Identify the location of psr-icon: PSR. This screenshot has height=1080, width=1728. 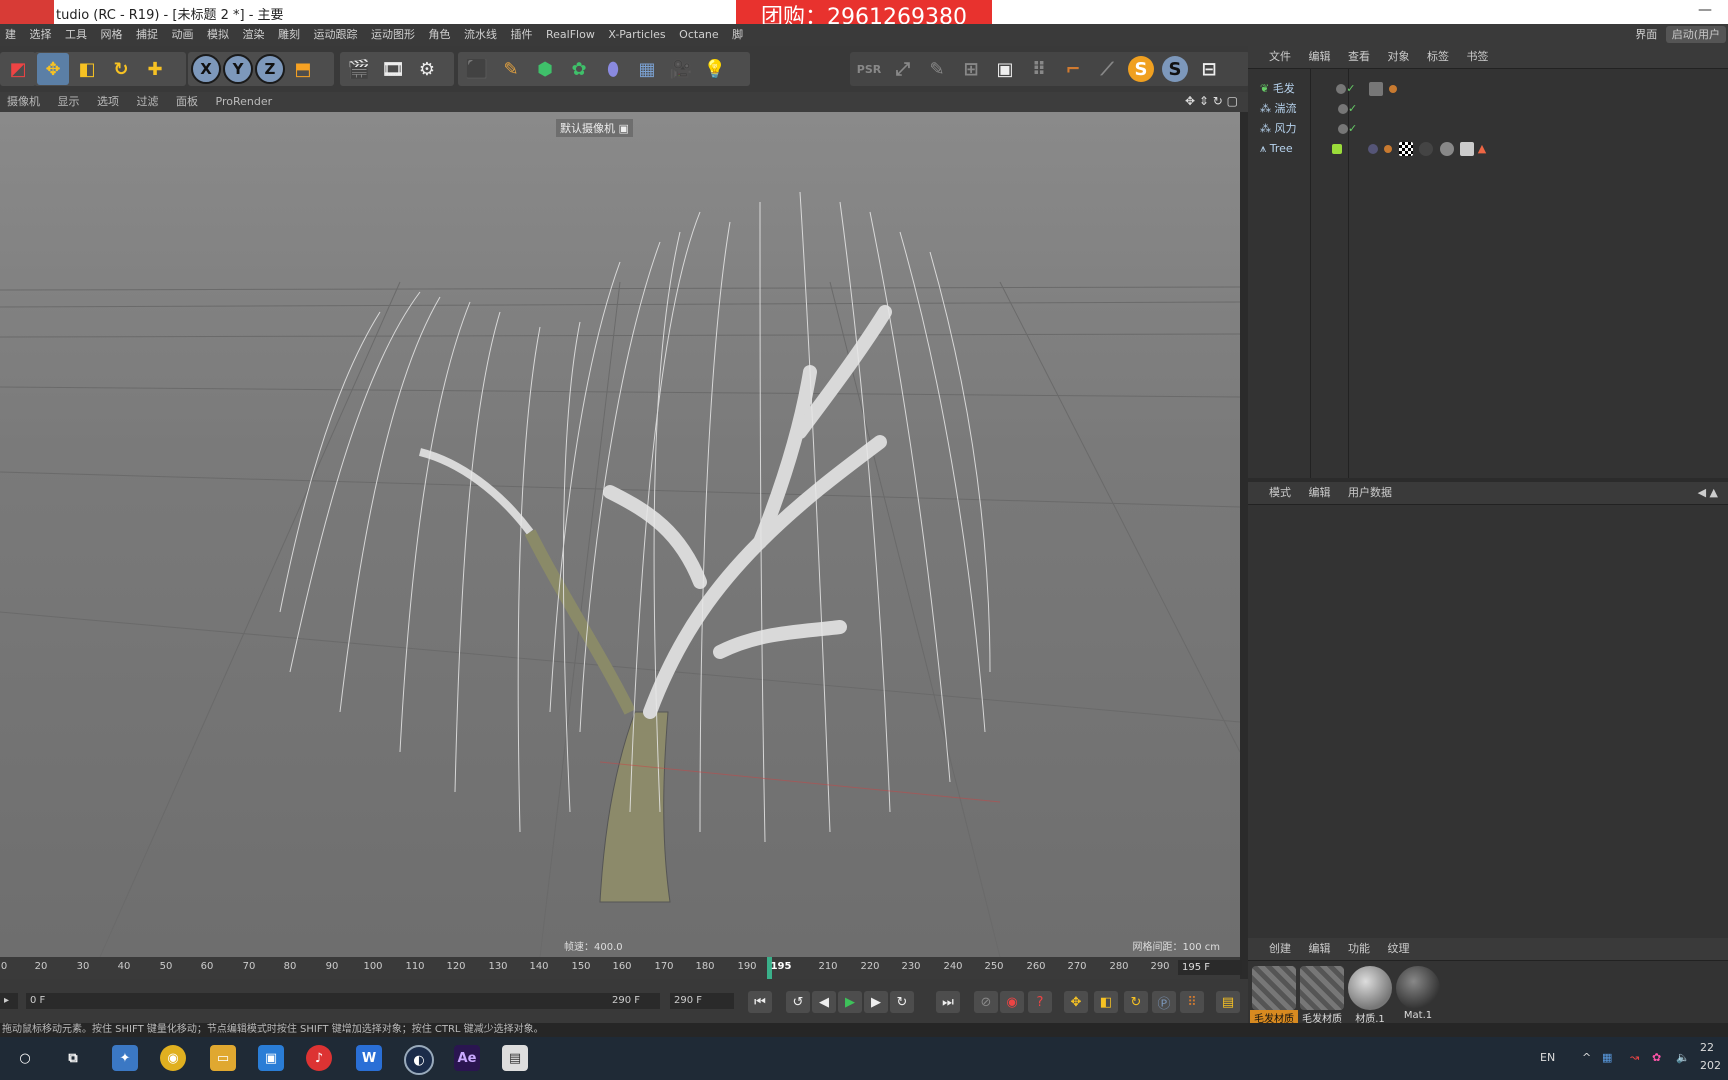
(869, 69).